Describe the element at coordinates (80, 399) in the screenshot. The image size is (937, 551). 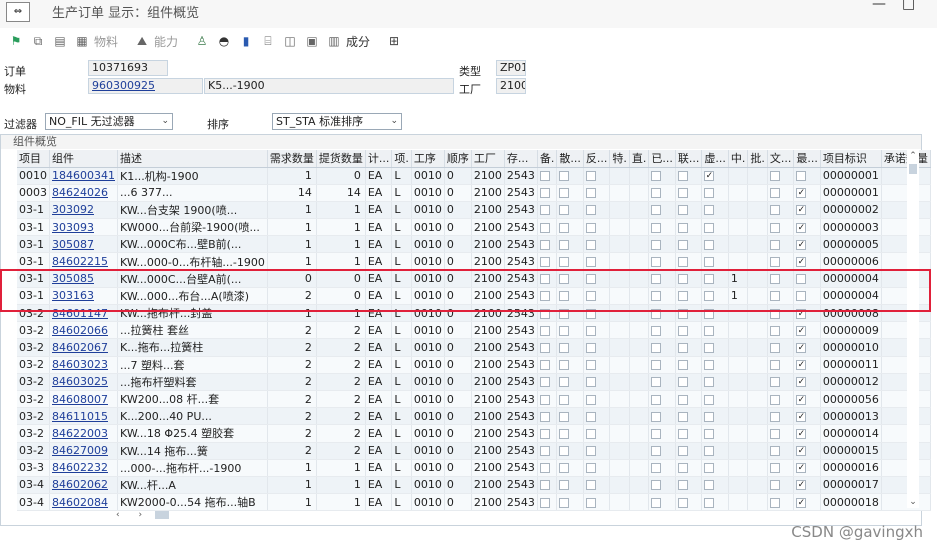
I see `component-link: 84608007` at that location.